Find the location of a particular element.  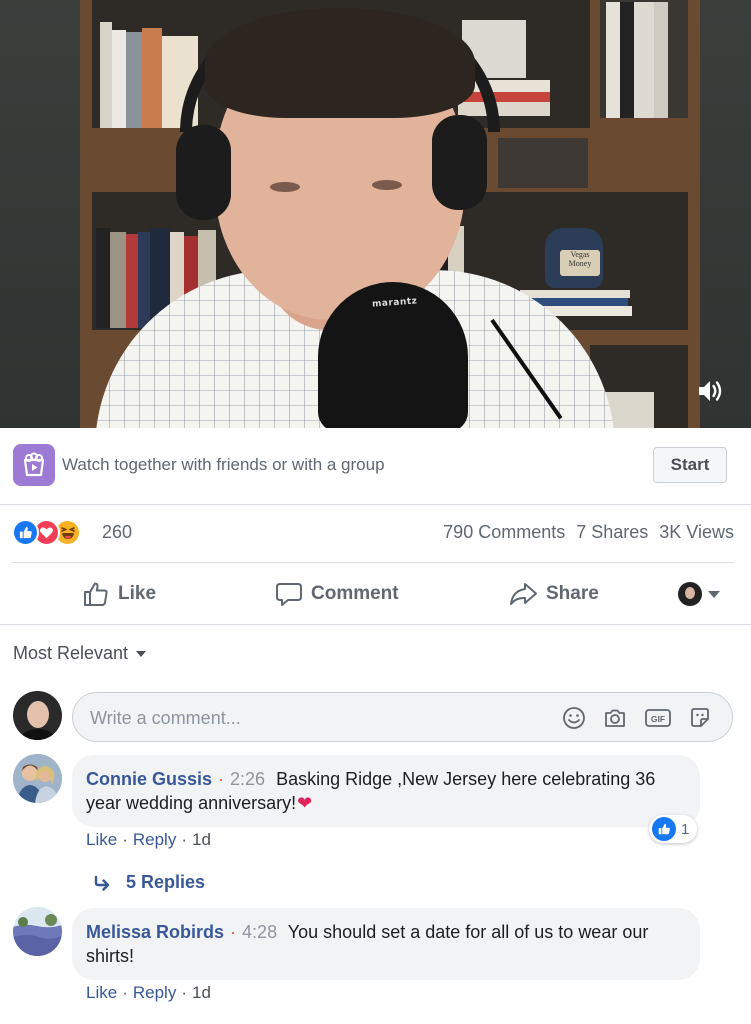

comment-as-selector is located at coordinates (699, 594).